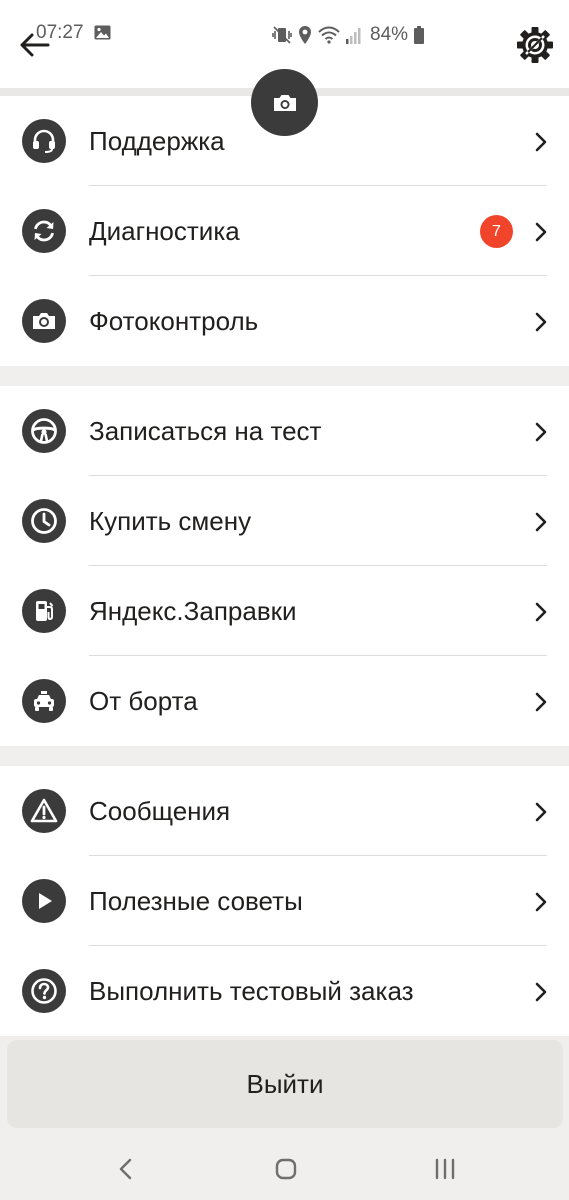  Describe the element at coordinates (44, 611) in the screenshot. I see `fuel-icon` at that location.